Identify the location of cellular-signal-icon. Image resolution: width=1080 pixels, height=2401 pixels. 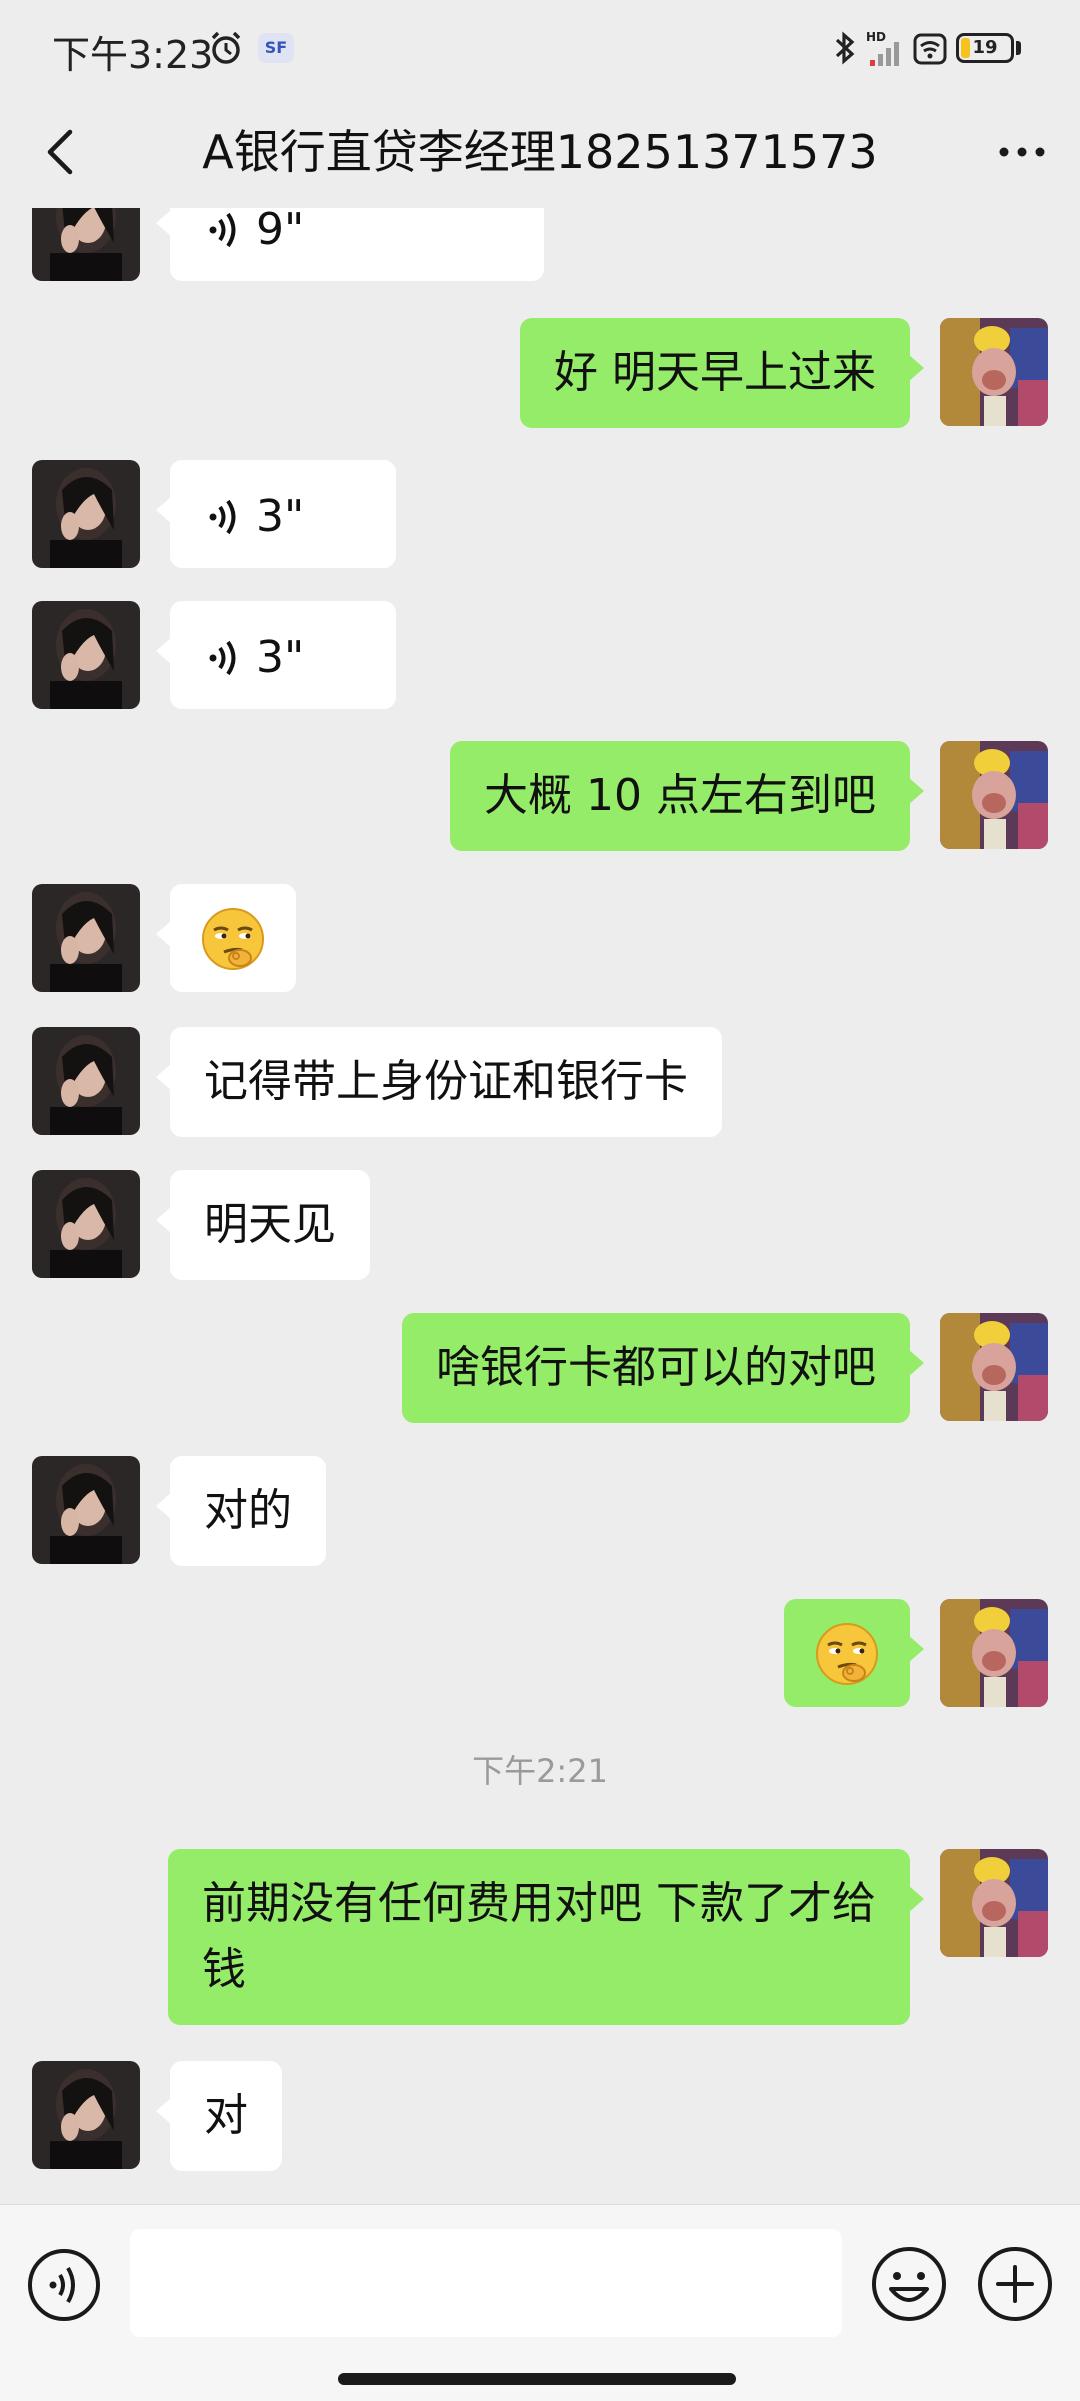
(884, 54).